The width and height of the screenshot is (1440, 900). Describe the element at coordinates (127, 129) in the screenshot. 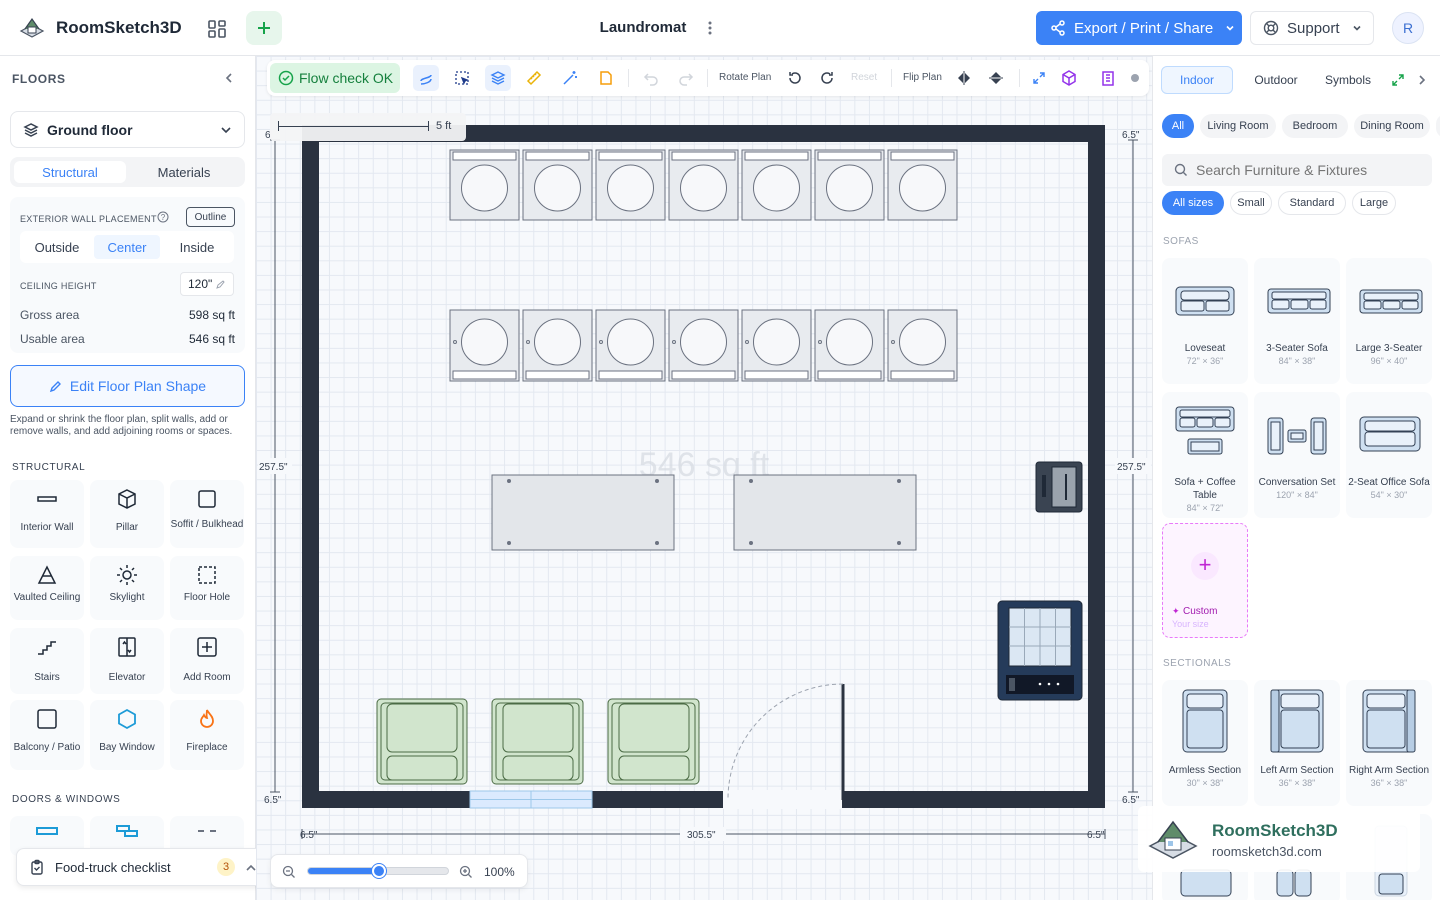

I see `floor-select: Ground floor` at that location.